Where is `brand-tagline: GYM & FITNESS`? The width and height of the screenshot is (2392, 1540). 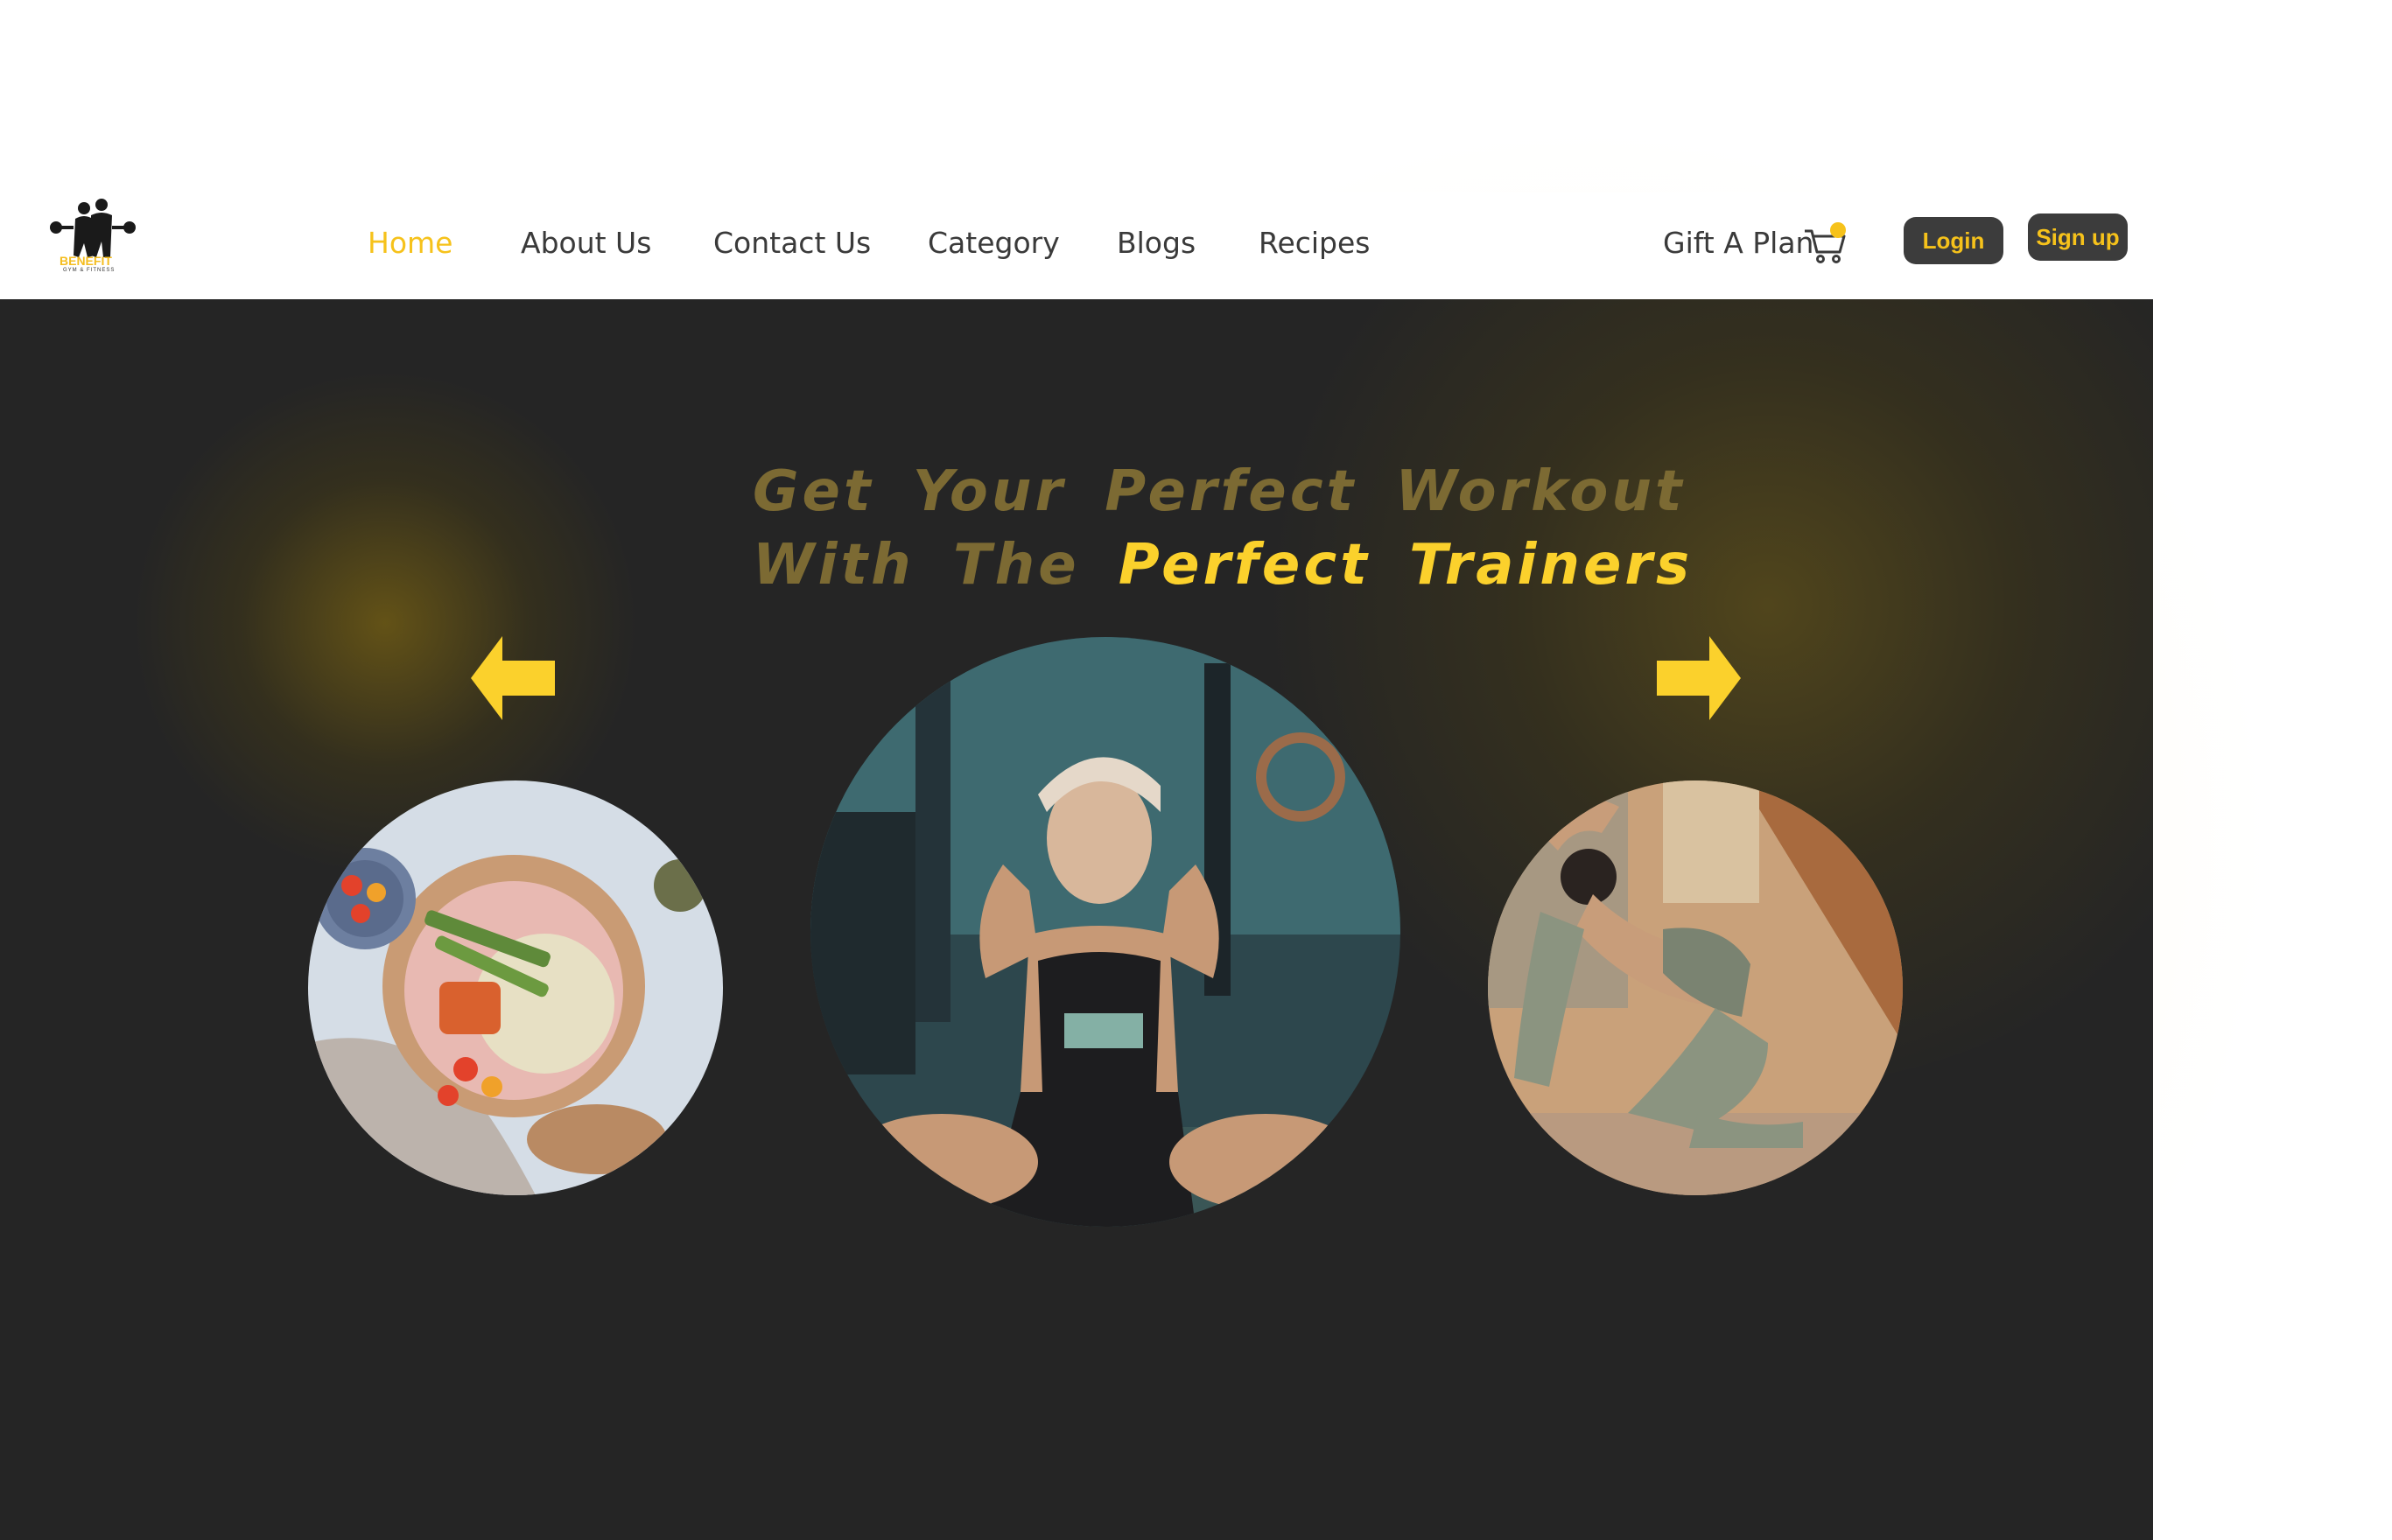 brand-tagline: GYM & FITNESS is located at coordinates (90, 270).